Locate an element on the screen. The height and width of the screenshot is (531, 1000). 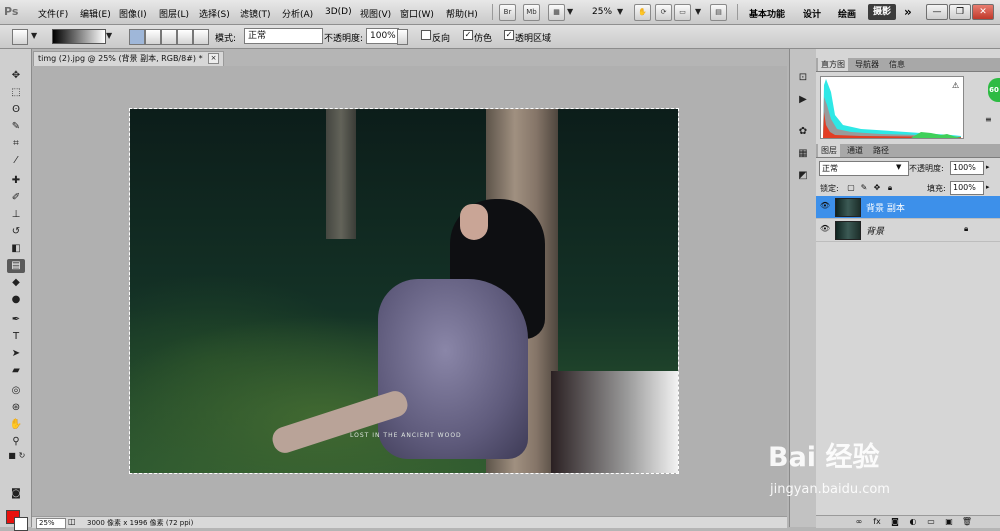
hand-tool-icon: ✋ is located at coordinates (16, 425).